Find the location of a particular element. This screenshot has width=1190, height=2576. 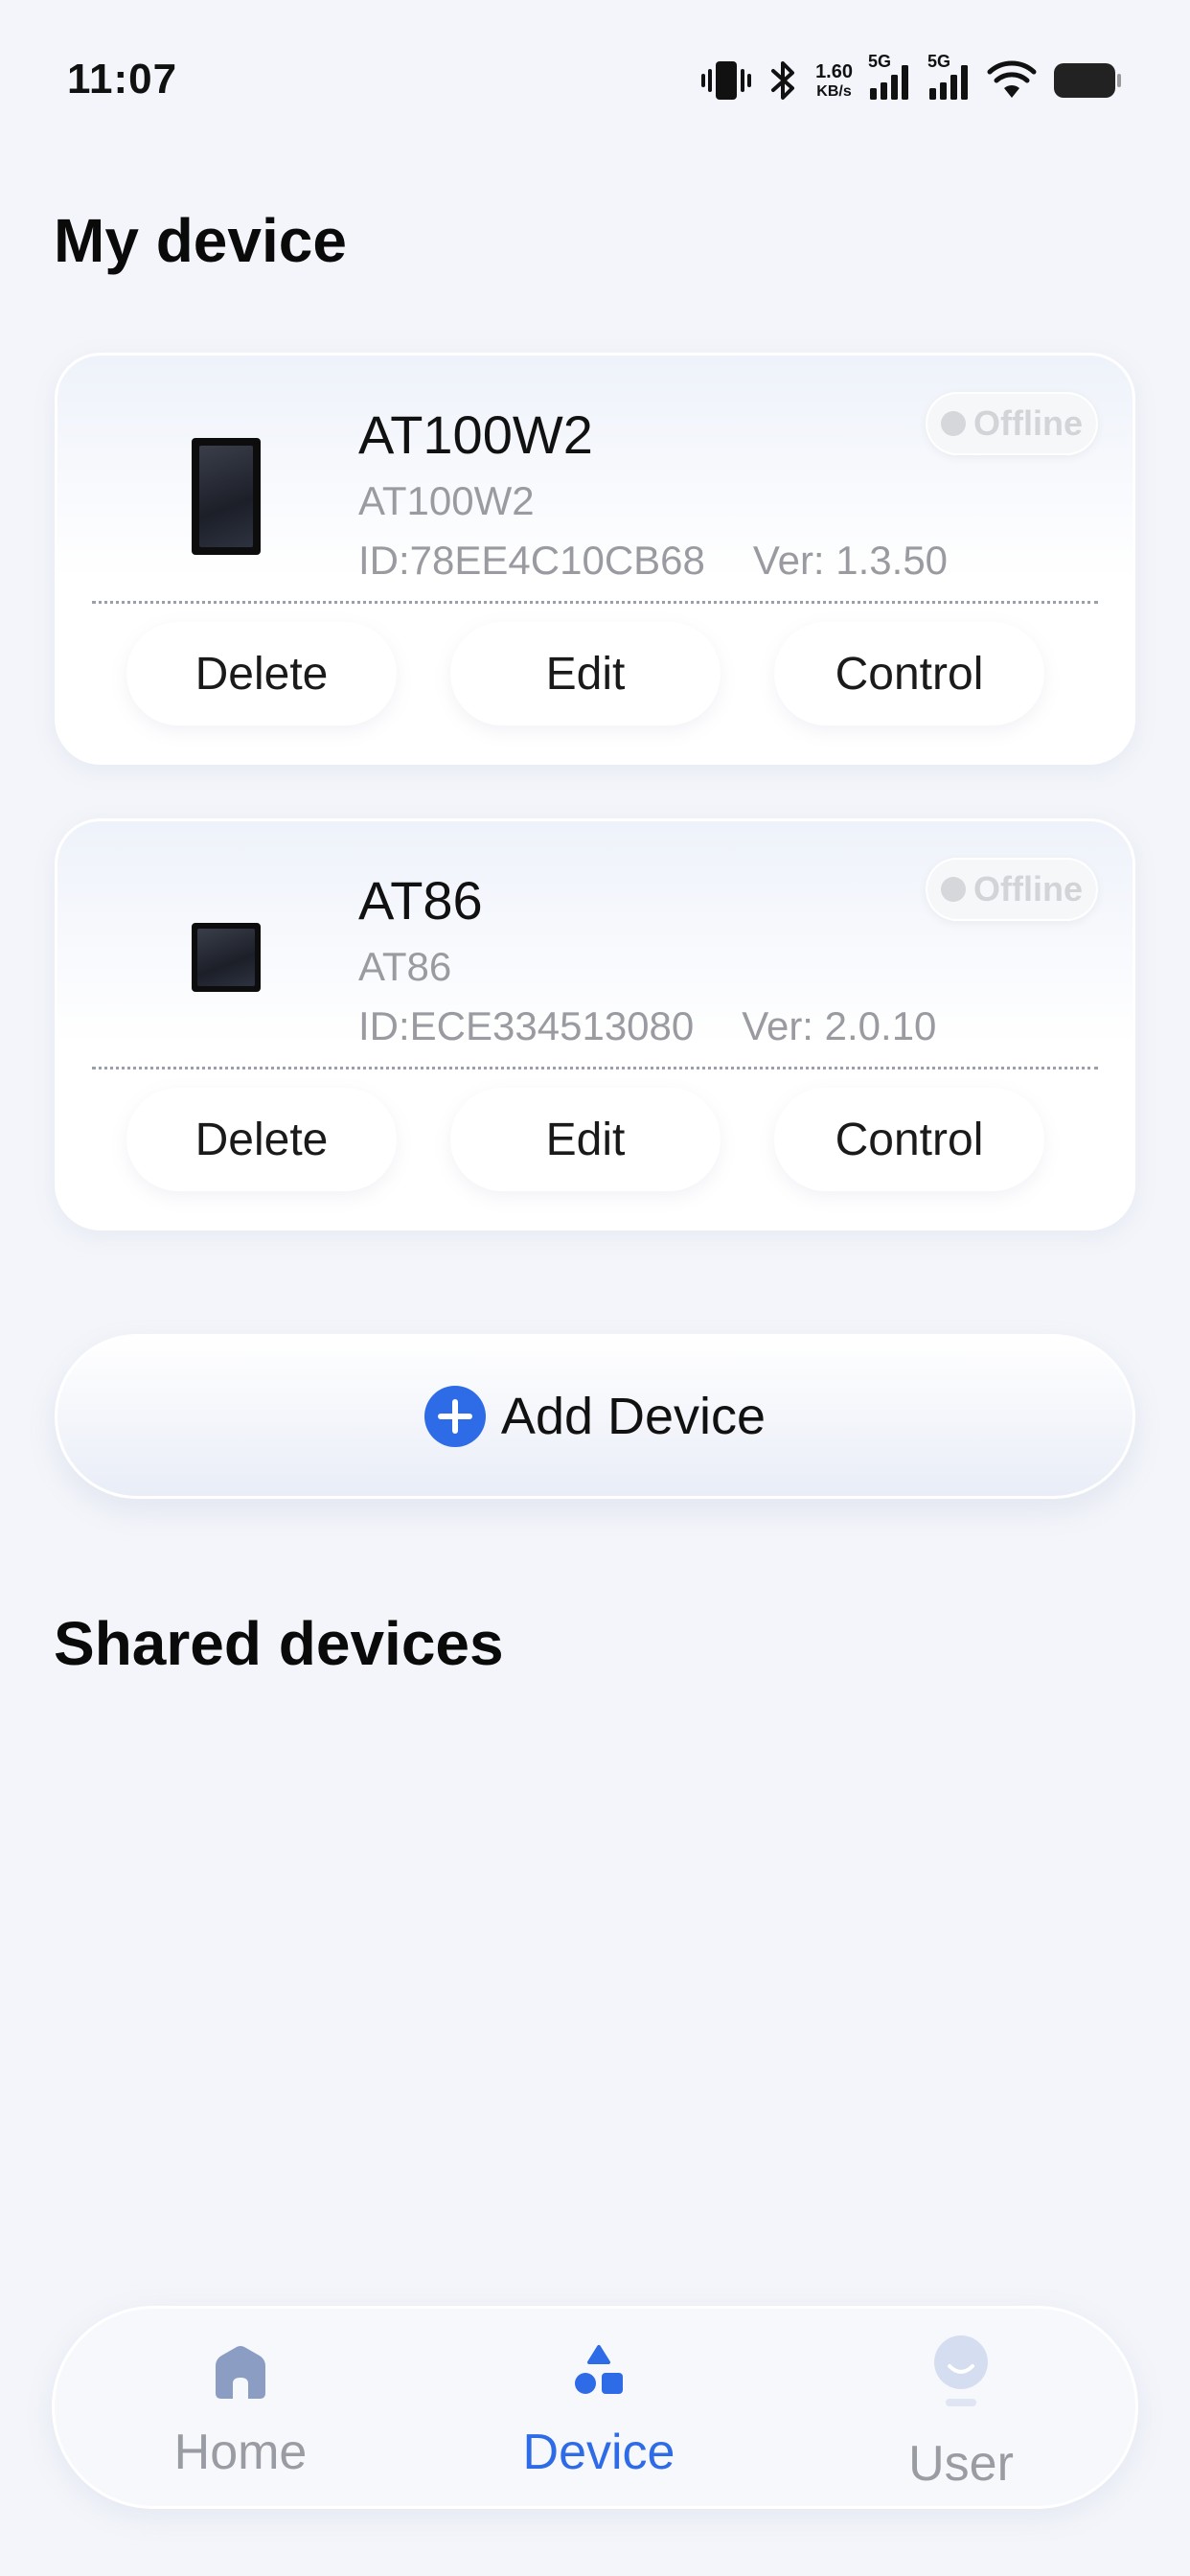

home-icon is located at coordinates (241, 2374).